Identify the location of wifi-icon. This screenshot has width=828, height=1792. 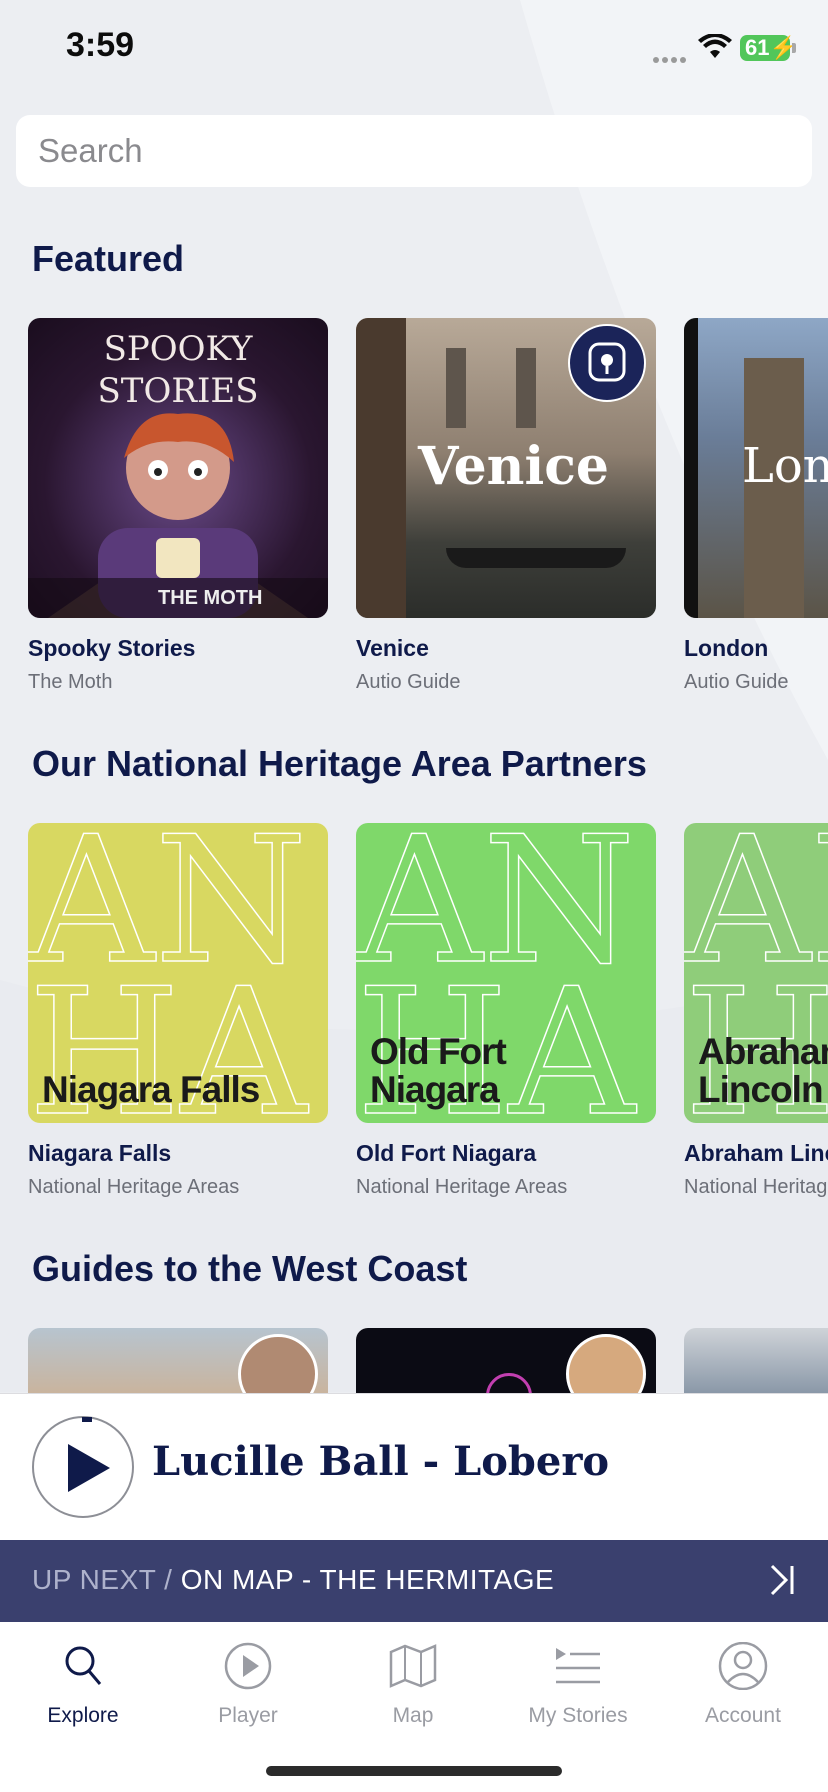
(715, 46).